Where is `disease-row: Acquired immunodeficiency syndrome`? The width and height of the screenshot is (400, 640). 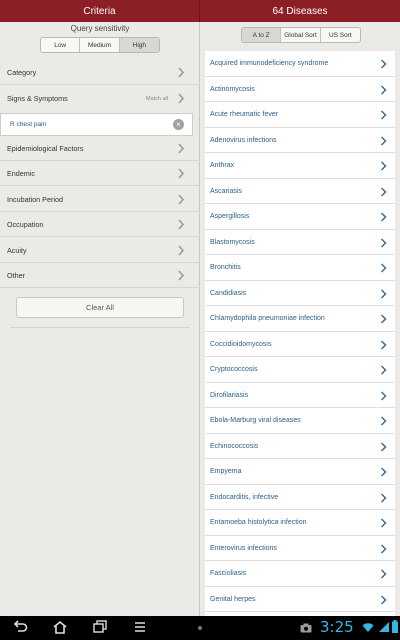 disease-row: Acquired immunodeficiency syndrome is located at coordinates (300, 64).